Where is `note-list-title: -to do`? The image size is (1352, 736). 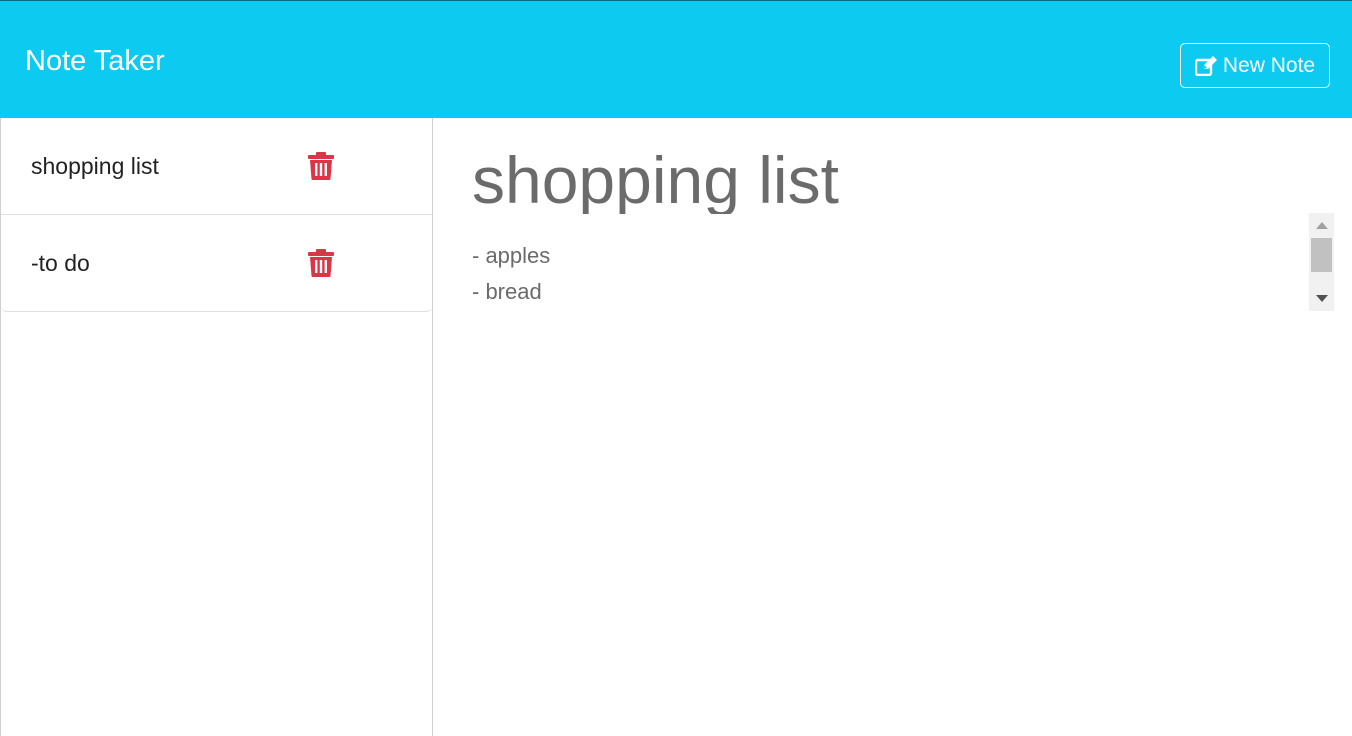
note-list-title: -to do is located at coordinates (60, 262).